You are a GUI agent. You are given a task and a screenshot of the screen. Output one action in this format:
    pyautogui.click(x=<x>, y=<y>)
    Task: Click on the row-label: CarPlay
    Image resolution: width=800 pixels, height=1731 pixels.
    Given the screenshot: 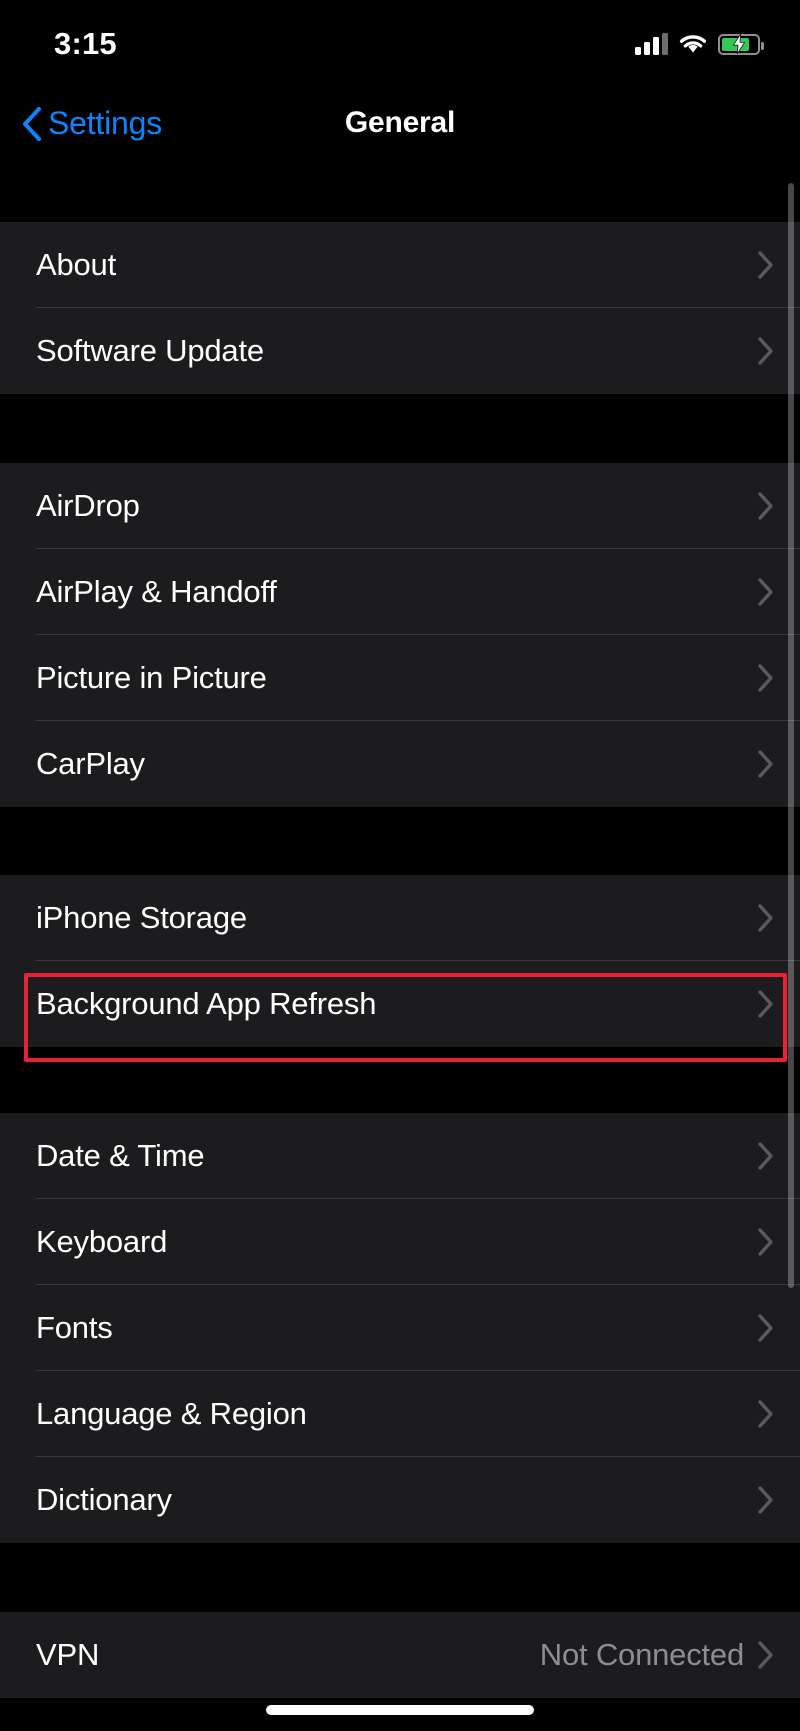 What is the action you would take?
    pyautogui.click(x=90, y=763)
    